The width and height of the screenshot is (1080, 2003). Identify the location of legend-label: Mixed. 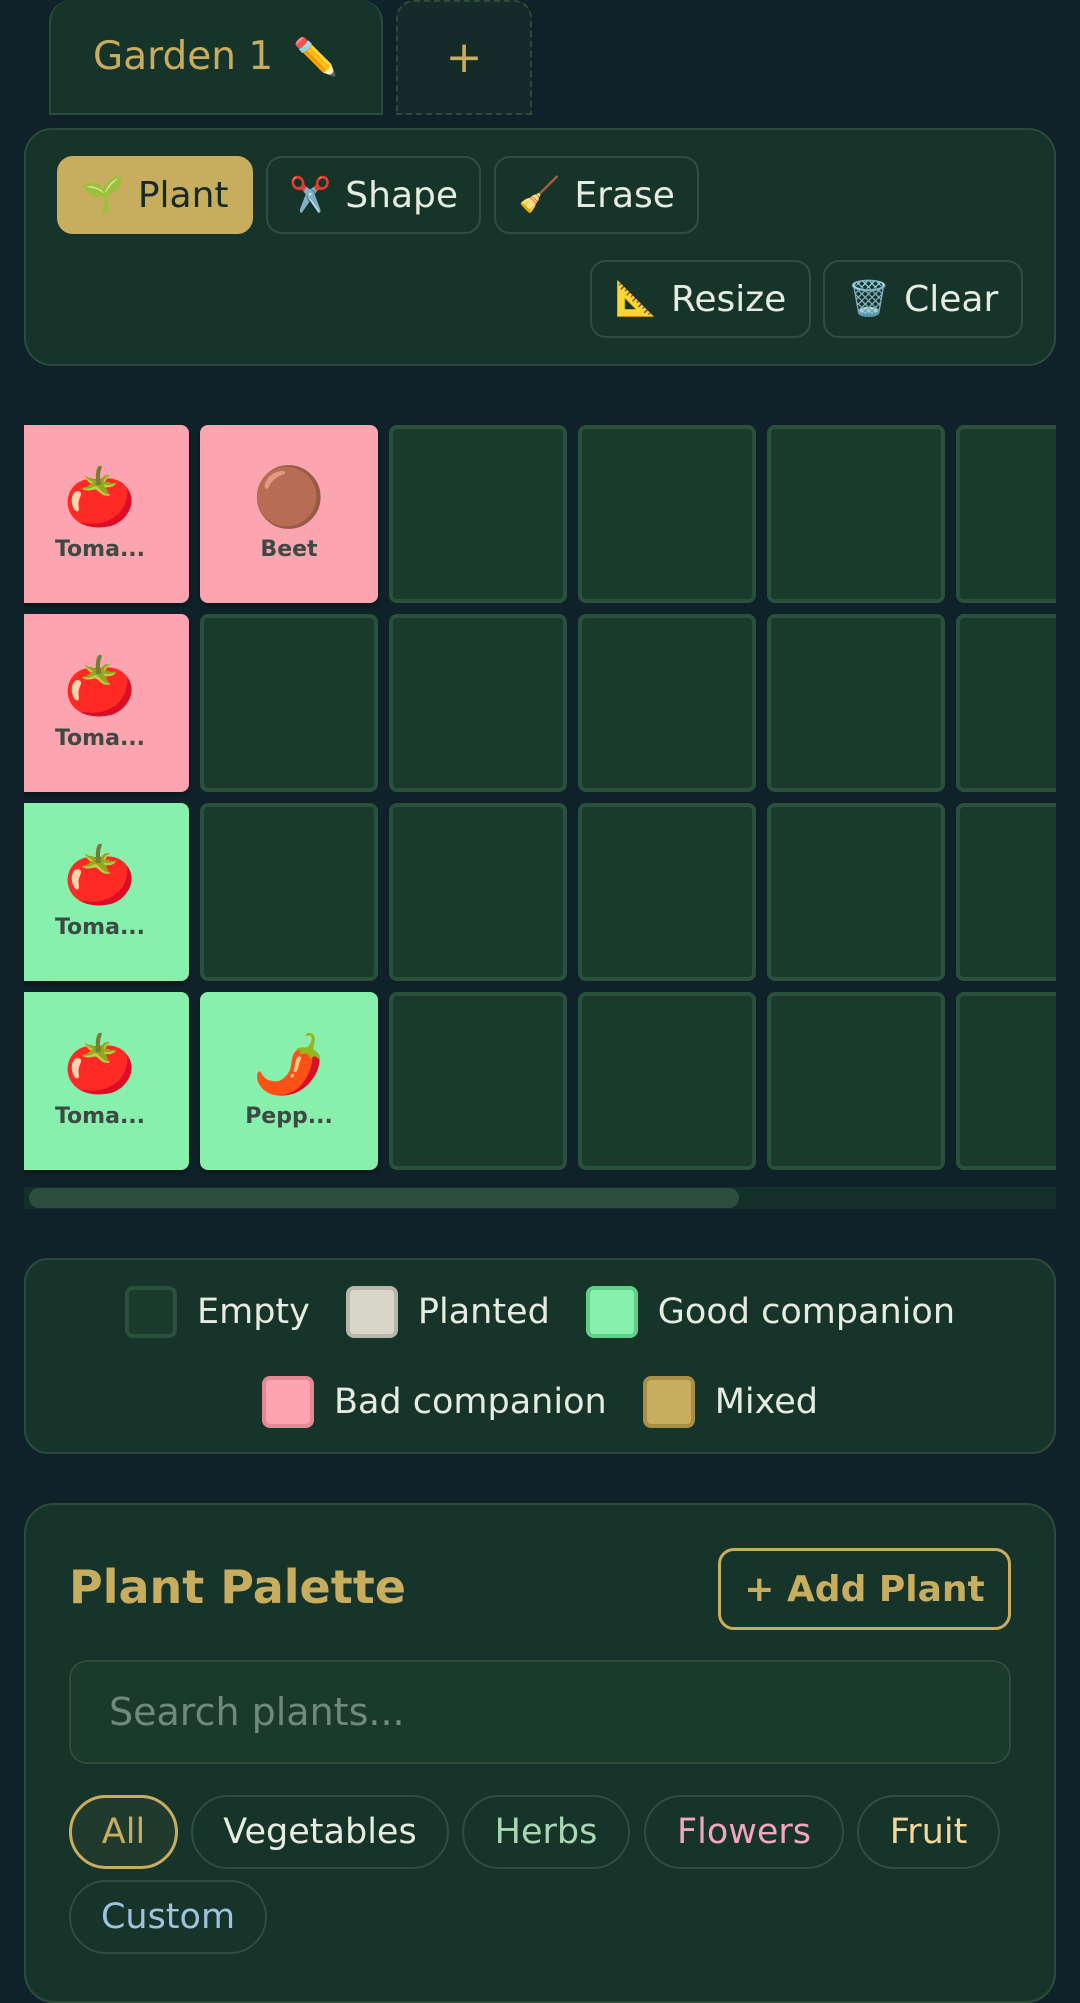
(766, 1402).